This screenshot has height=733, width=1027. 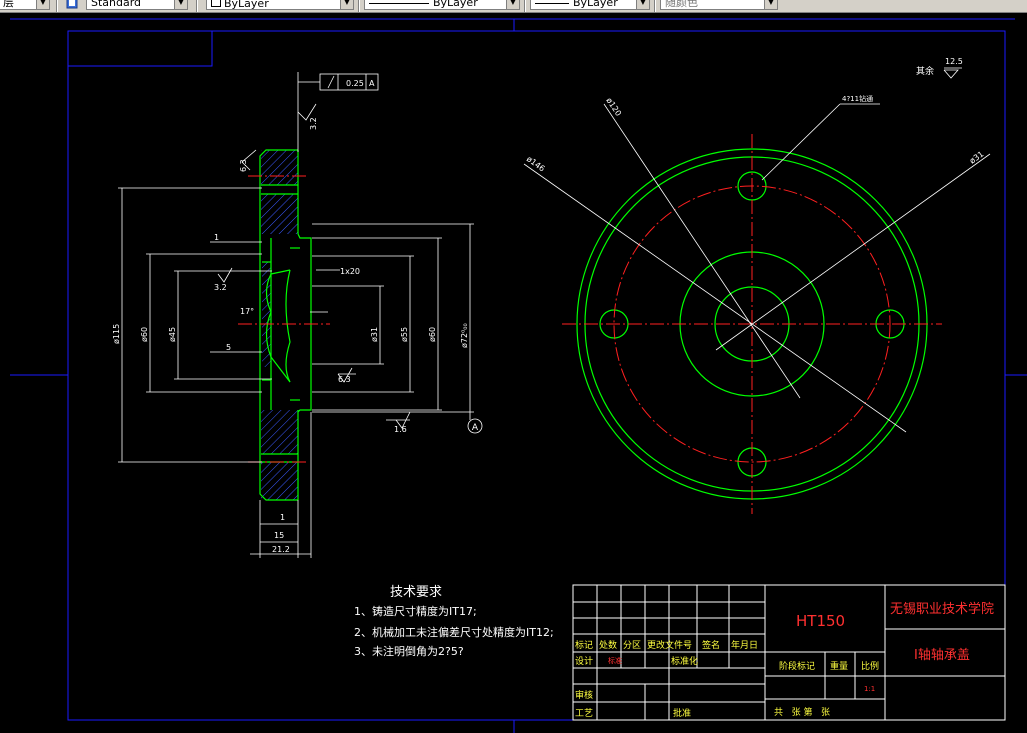 I want to click on sheet-count-label: 共 张 第 张, so click(x=802, y=712).